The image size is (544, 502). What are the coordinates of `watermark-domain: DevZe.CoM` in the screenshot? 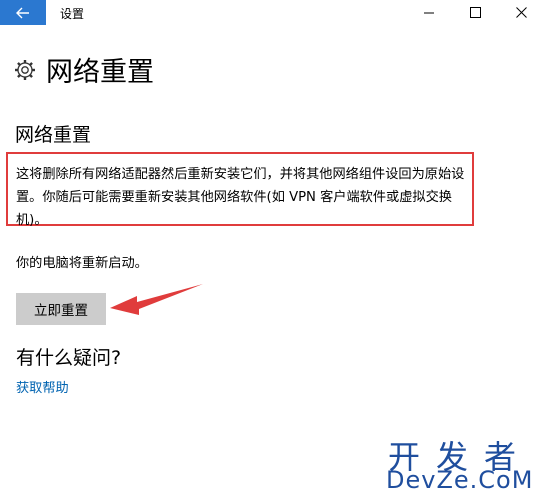 It's located at (460, 480).